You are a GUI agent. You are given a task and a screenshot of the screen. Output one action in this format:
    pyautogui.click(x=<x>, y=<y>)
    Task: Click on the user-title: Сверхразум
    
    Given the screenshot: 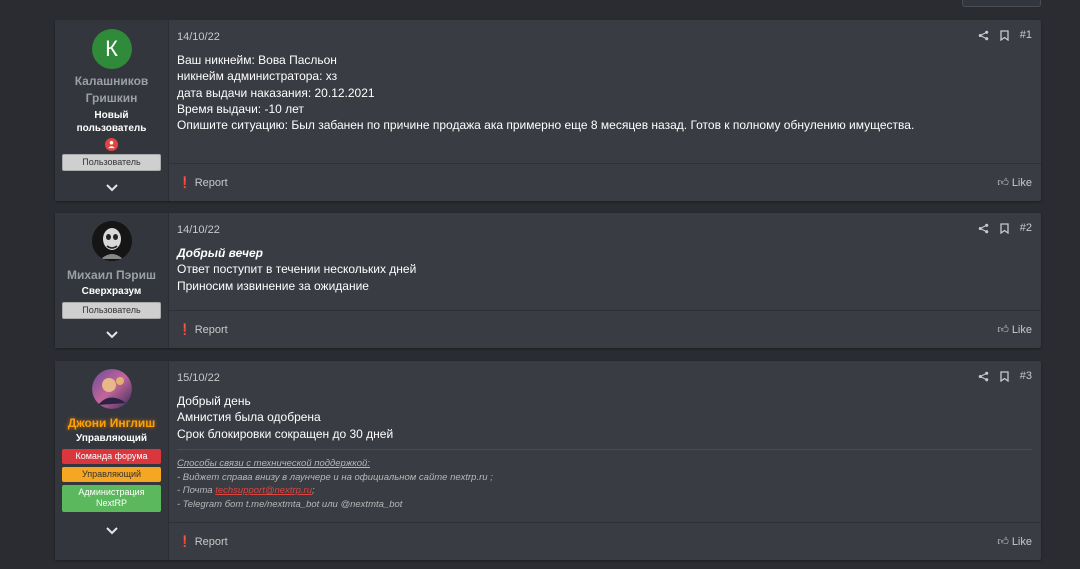 What is the action you would take?
    pyautogui.click(x=111, y=291)
    